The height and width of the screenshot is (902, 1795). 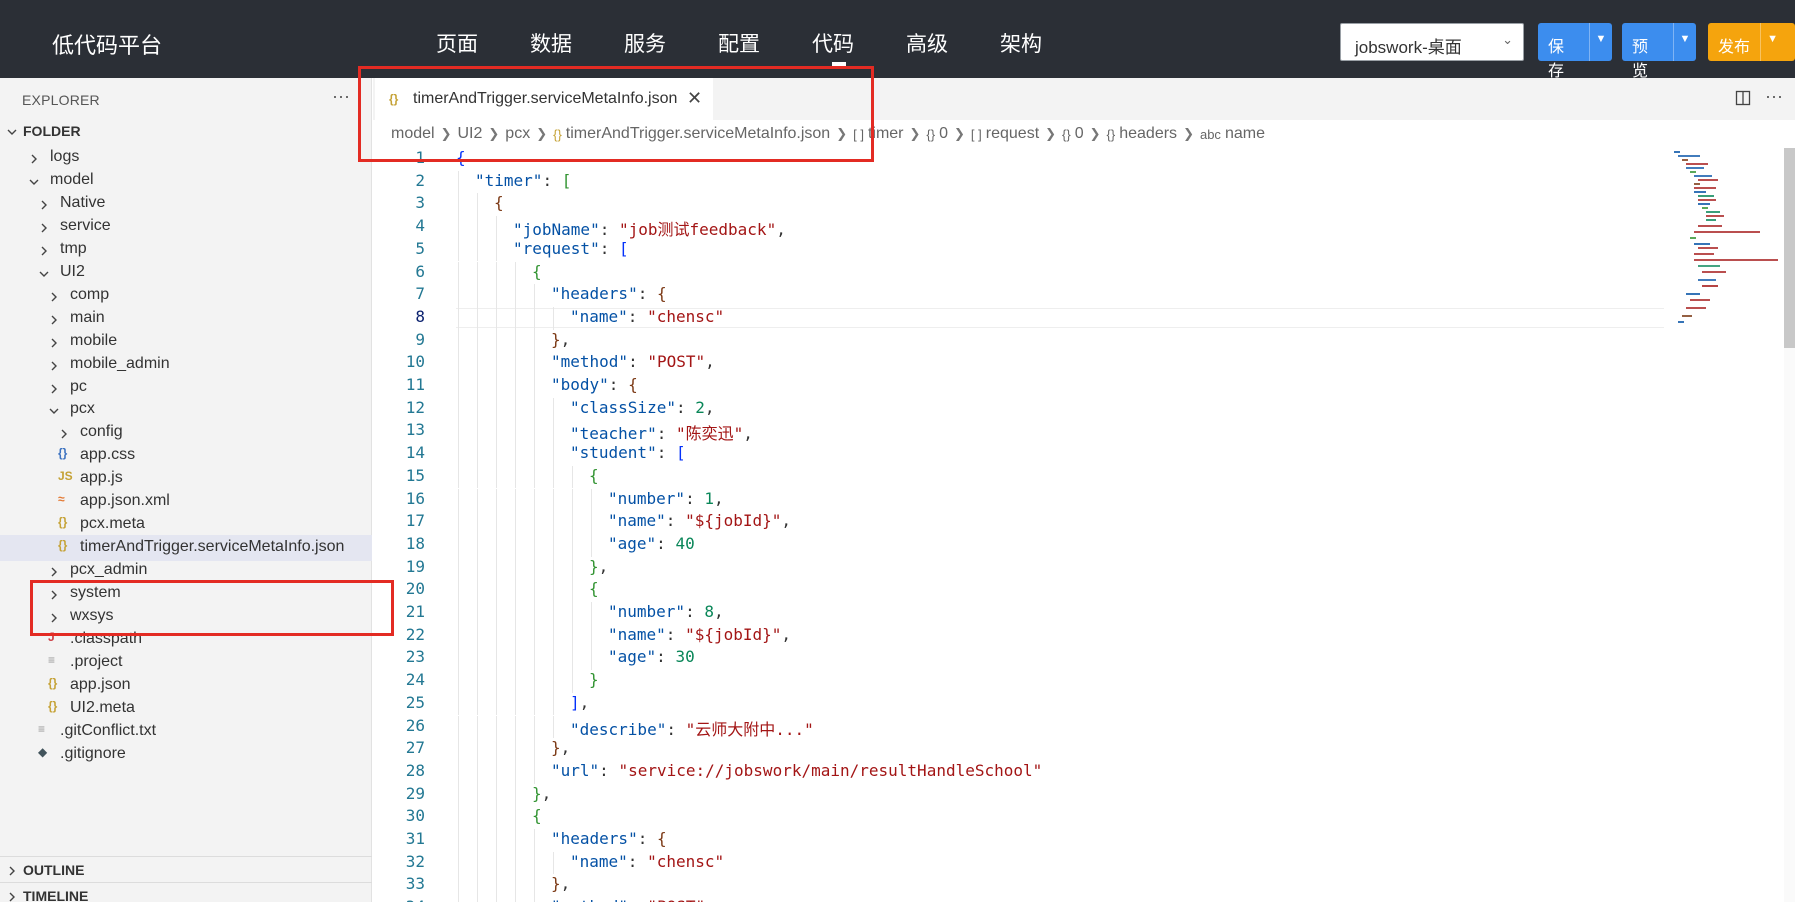 What do you see at coordinates (623, 407) in the screenshot?
I see `code-token: "classSize"` at bounding box center [623, 407].